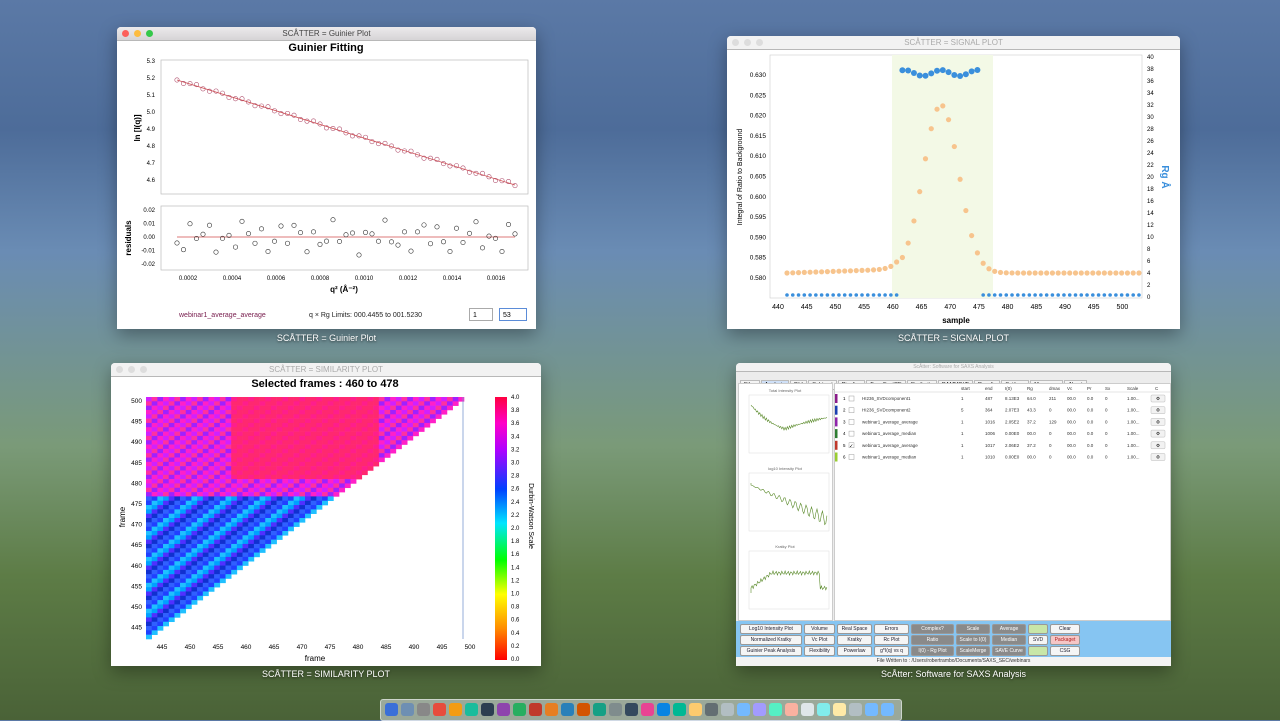 The width and height of the screenshot is (1280, 721). Describe the element at coordinates (148, 252) in the screenshot. I see `resid-tick-label: -0.01` at that location.